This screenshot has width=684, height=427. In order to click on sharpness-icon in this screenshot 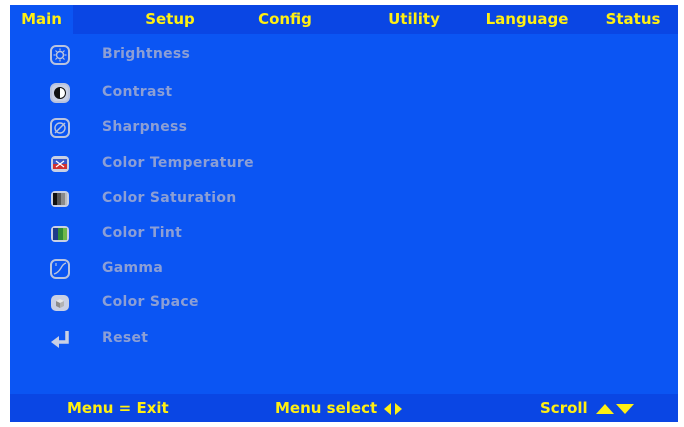, I will do `click(60, 128)`.